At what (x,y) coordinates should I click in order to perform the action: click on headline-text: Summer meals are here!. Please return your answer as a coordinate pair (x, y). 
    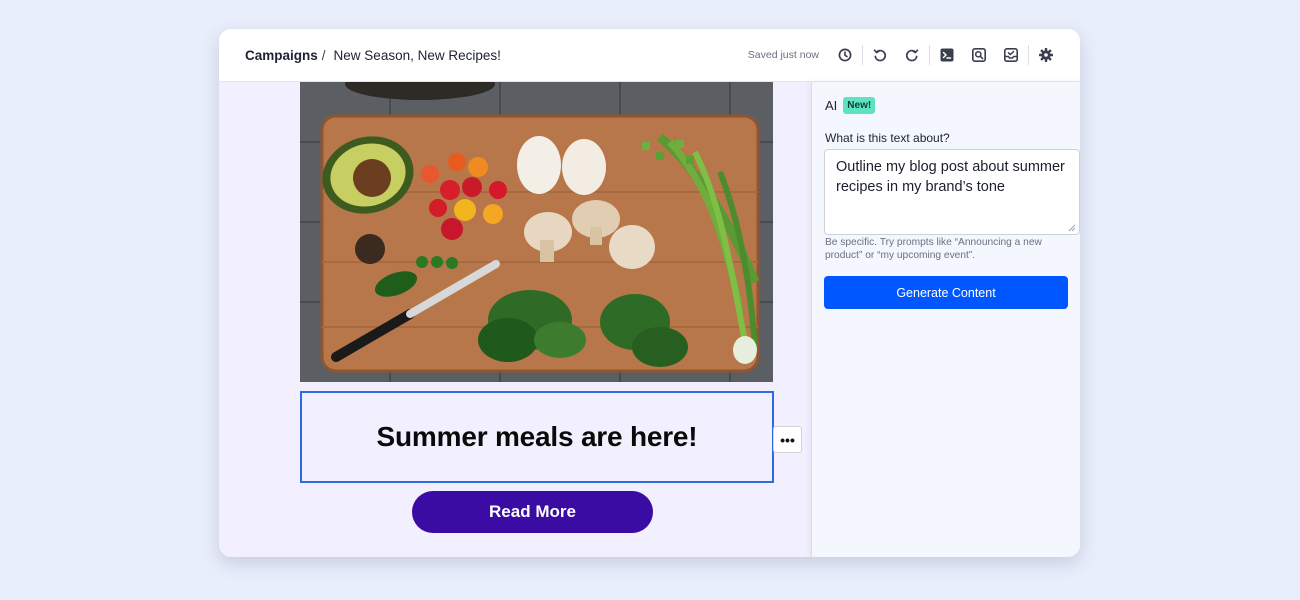
    Looking at the image, I should click on (537, 437).